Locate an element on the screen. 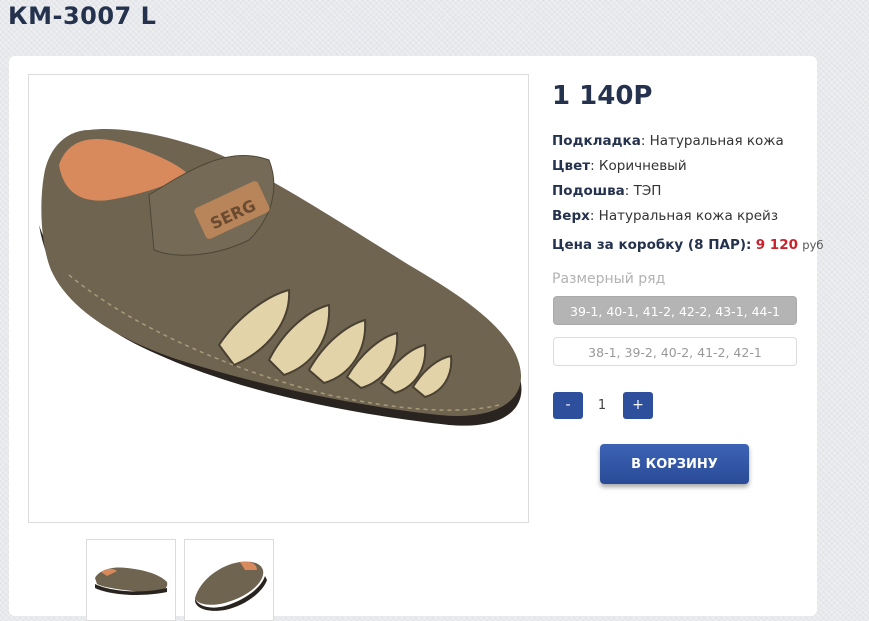 Image resolution: width=869 pixels, height=621 pixels. quantity-increase-button: + is located at coordinates (638, 405).